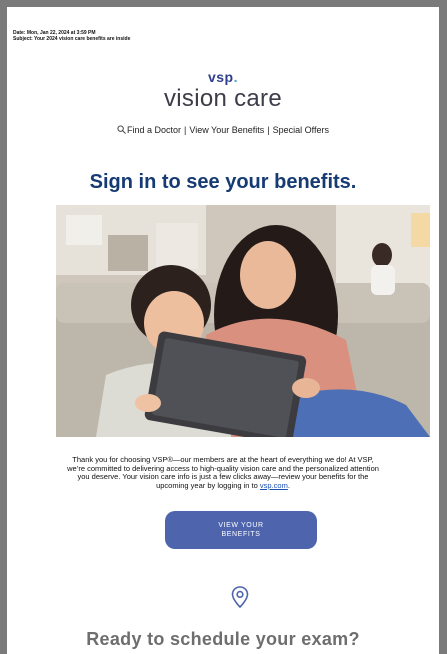  What do you see at coordinates (288, 485) in the screenshot?
I see `body-text-end: .` at bounding box center [288, 485].